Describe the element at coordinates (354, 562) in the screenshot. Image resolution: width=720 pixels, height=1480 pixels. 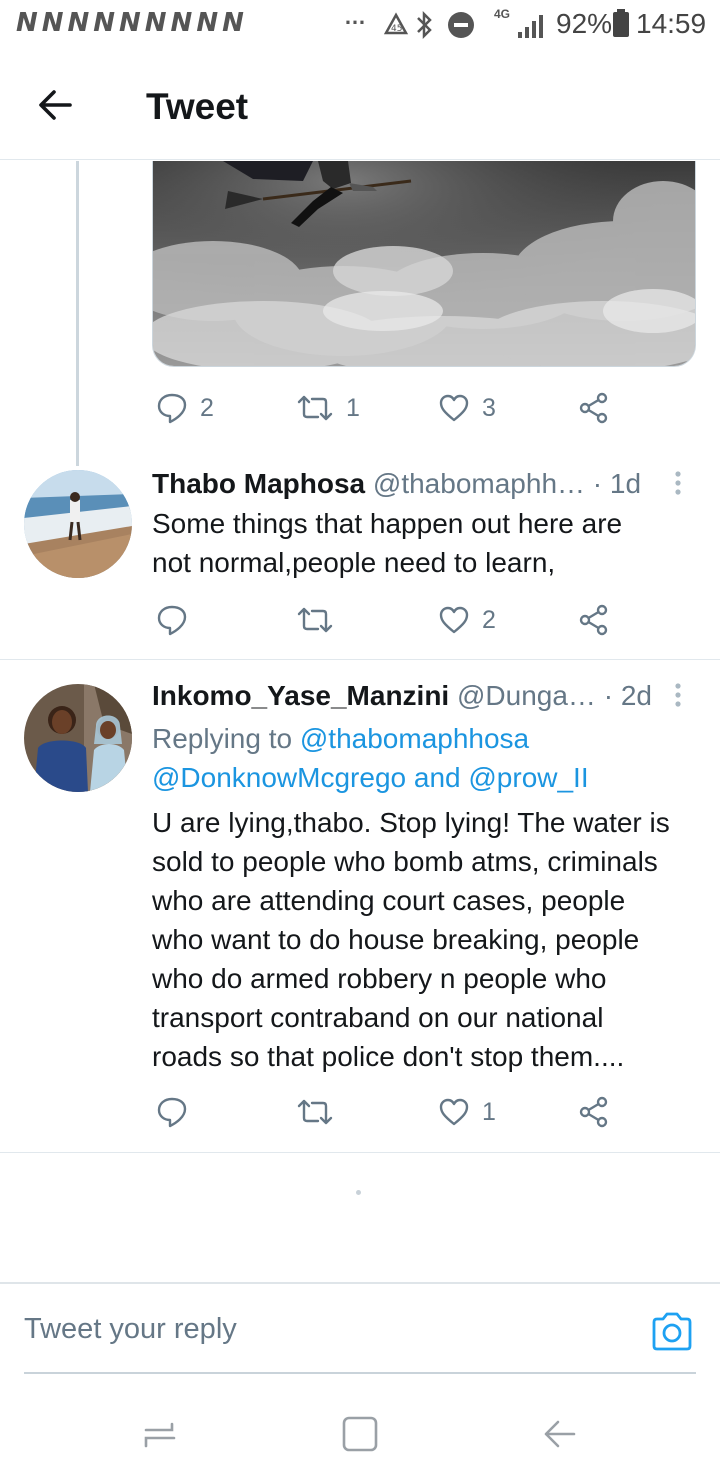
I see `tweet-text-line: not normal,people need to learn,` at that location.